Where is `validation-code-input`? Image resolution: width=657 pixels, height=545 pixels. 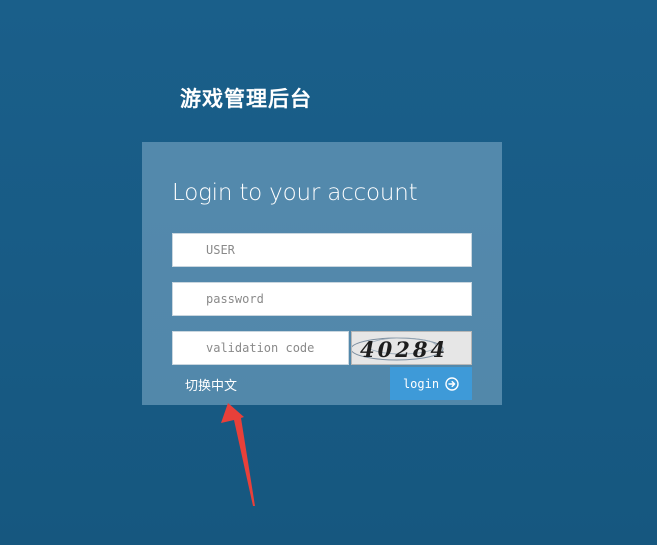
validation-code-input is located at coordinates (260, 348).